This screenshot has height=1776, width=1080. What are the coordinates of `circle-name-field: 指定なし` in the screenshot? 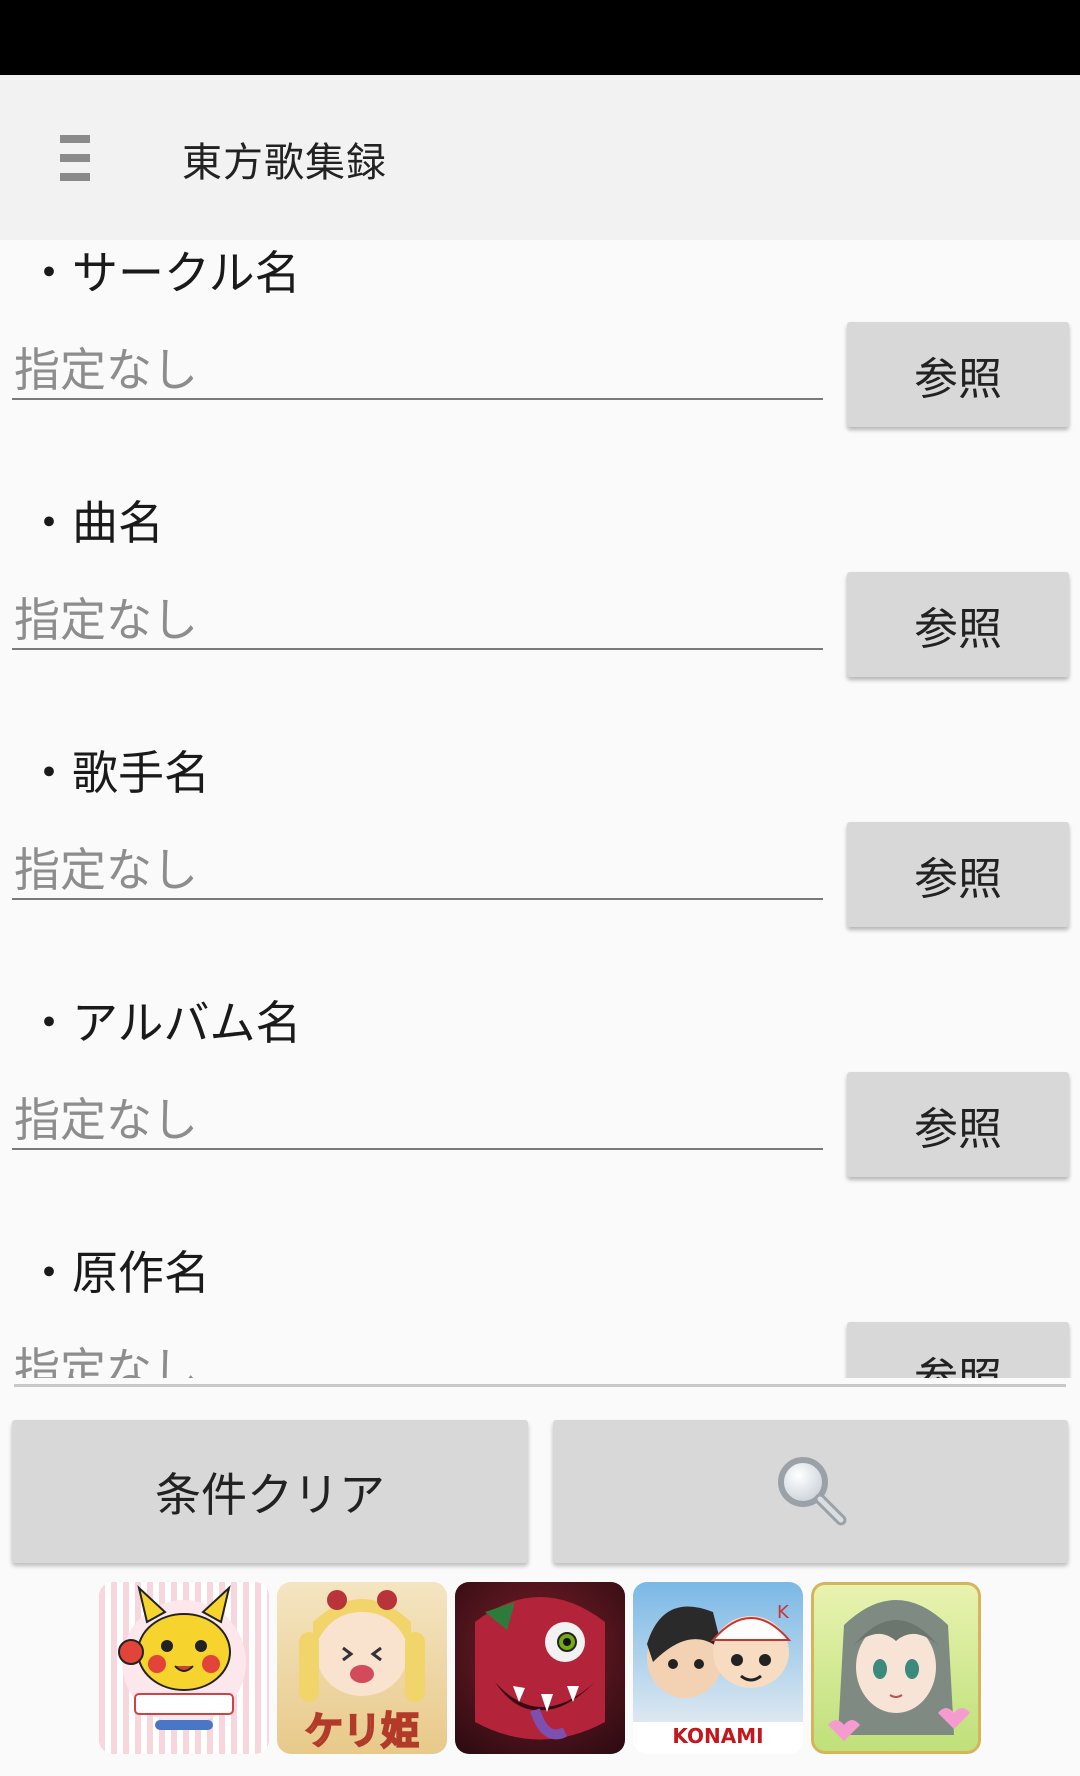 It's located at (417, 365).